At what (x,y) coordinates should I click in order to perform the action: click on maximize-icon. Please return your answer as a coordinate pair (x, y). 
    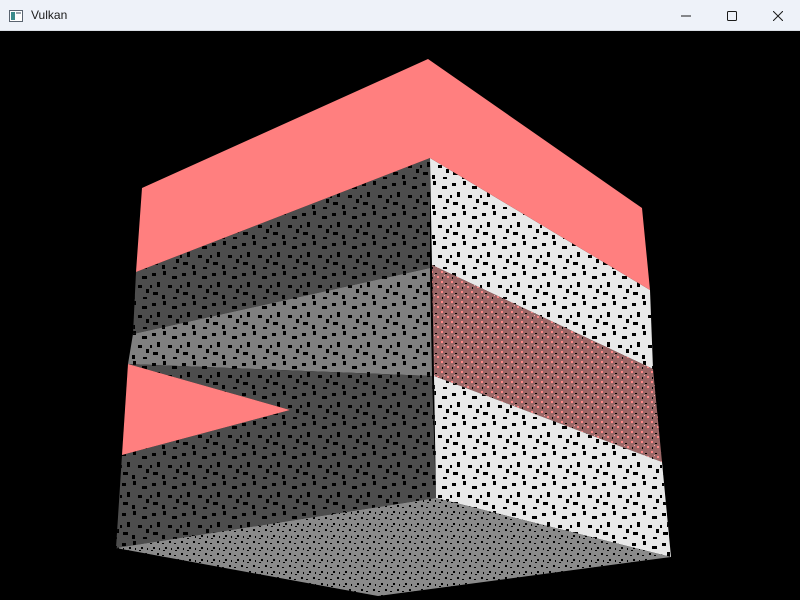
    Looking at the image, I should click on (732, 15).